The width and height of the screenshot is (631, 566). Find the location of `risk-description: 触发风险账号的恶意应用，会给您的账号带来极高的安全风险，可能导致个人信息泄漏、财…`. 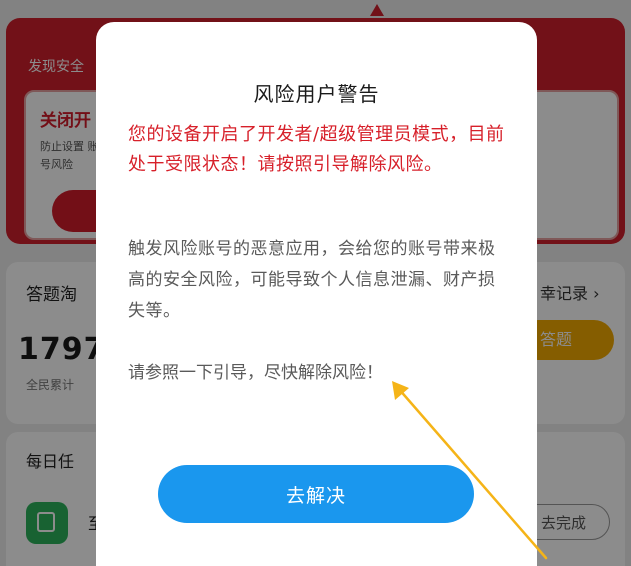

risk-description: 触发风险账号的恶意应用，会给您的账号带来极高的安全风险，可能导致个人信息泄漏、财… is located at coordinates (312, 280).